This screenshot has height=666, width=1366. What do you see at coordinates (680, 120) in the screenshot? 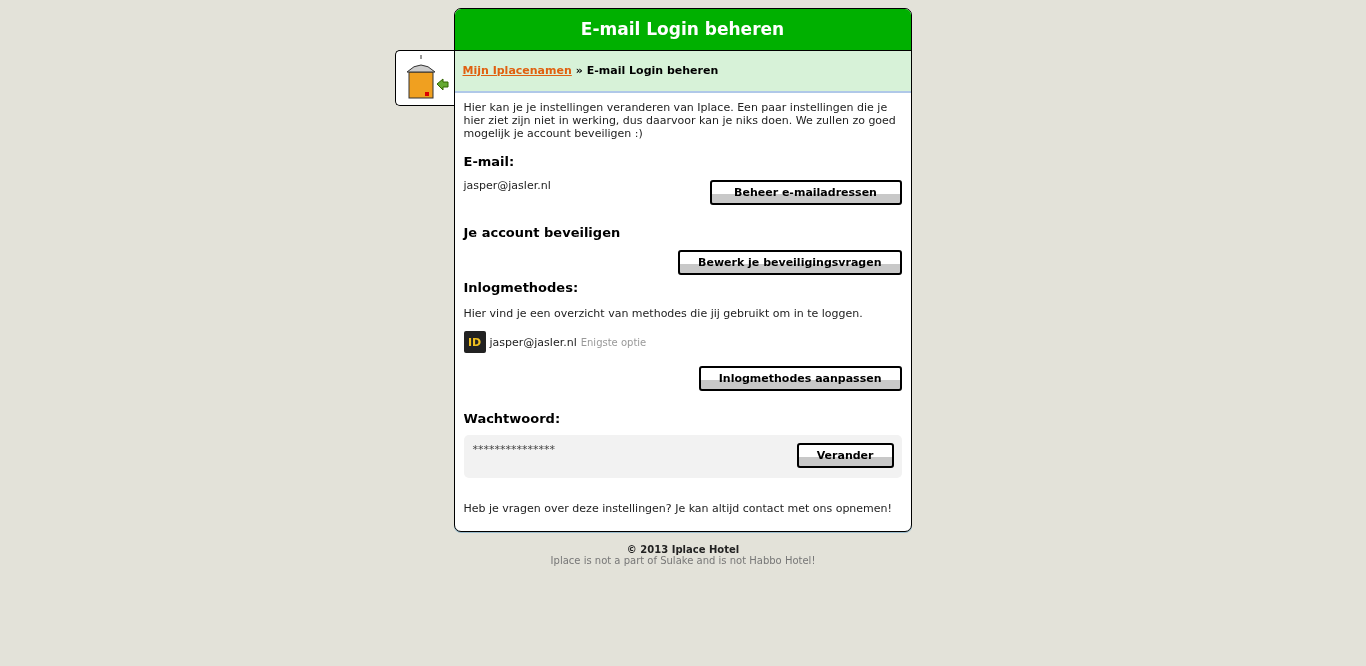
I see `intro-text: Hier kan je je instellingen veranderen van Iplace. Een paar instellingen die je hier ziet zijn niet in werking, dus daarvoor kan je niks doen. We zullen zo goed mogelijk je account beveiligen :)` at bounding box center [680, 120].